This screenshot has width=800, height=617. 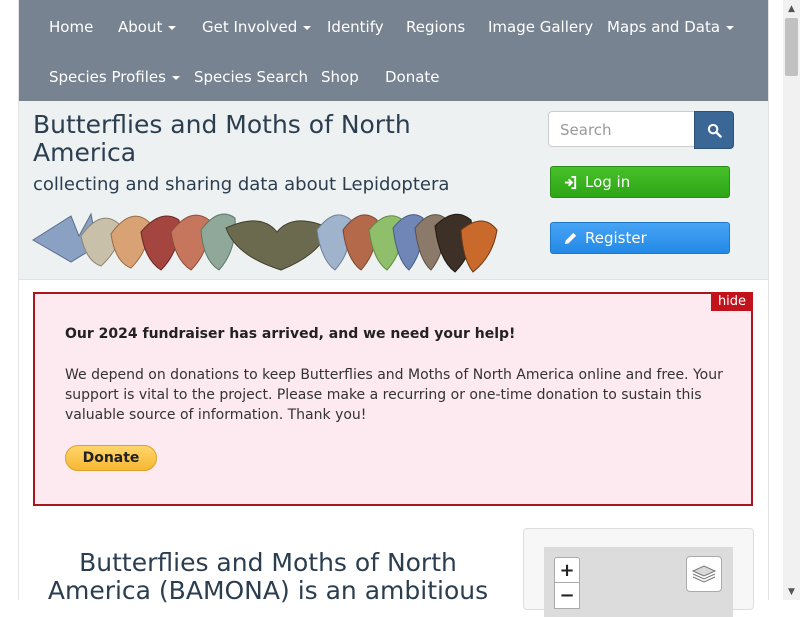 I want to click on nav-home-label: Home, so click(x=71, y=27).